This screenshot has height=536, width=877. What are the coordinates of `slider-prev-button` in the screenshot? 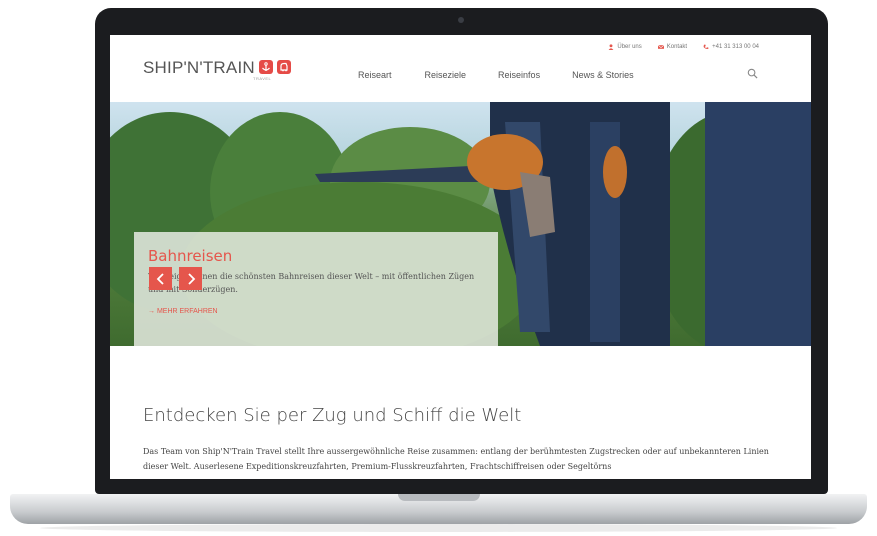 It's located at (160, 278).